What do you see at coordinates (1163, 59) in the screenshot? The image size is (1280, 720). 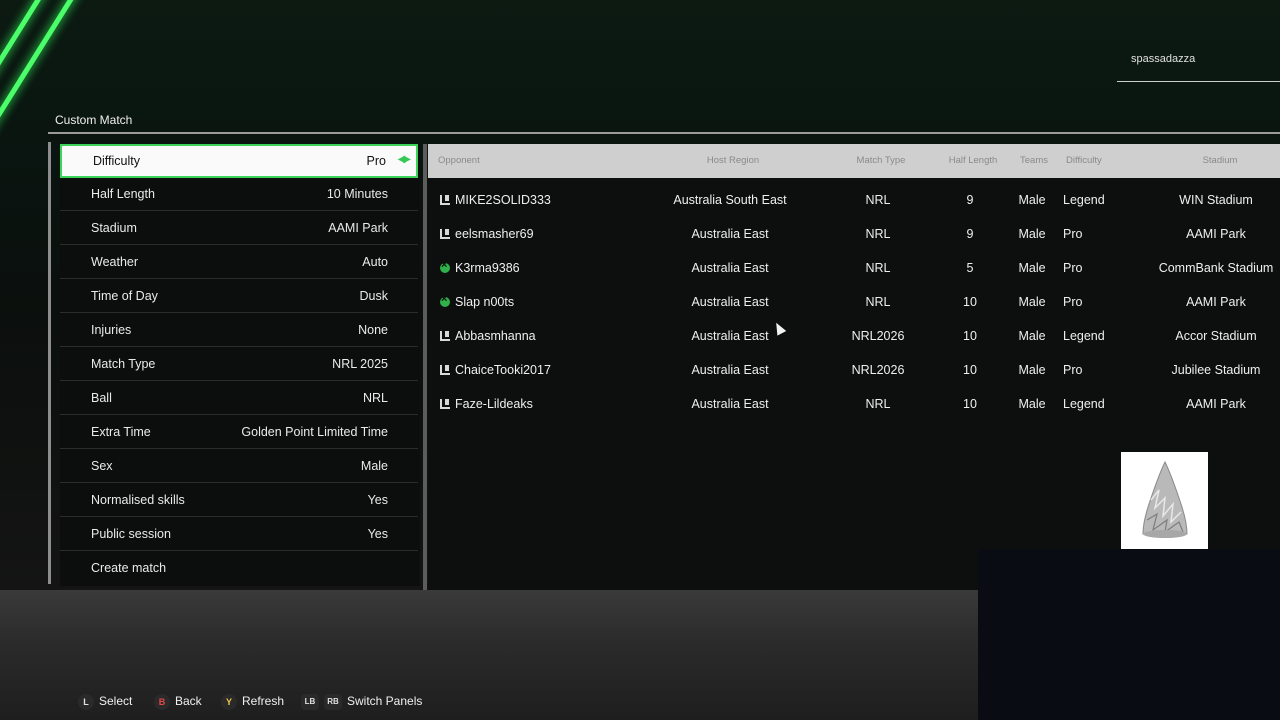 I see `gamertag: spassadazza` at bounding box center [1163, 59].